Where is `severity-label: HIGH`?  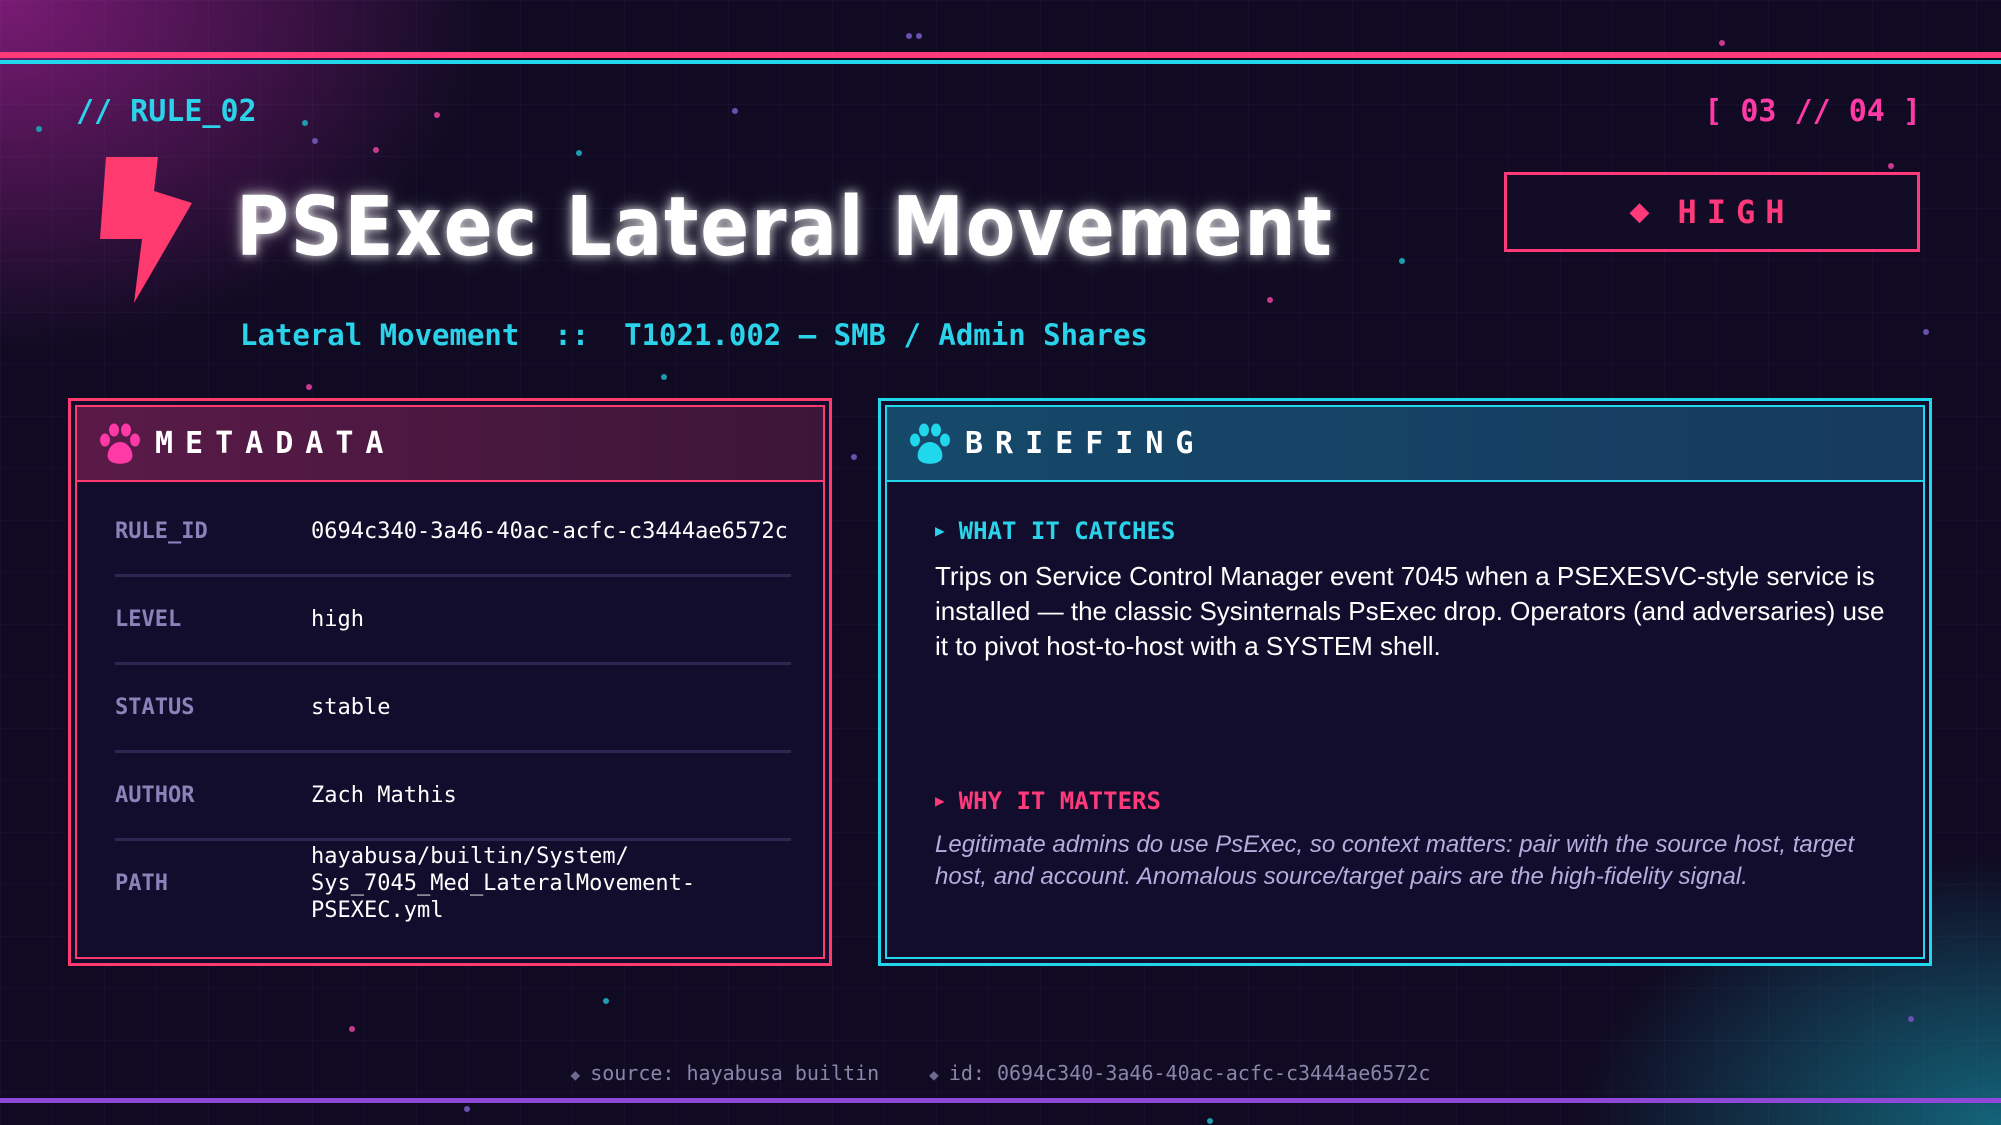
severity-label: HIGH is located at coordinates (1736, 212).